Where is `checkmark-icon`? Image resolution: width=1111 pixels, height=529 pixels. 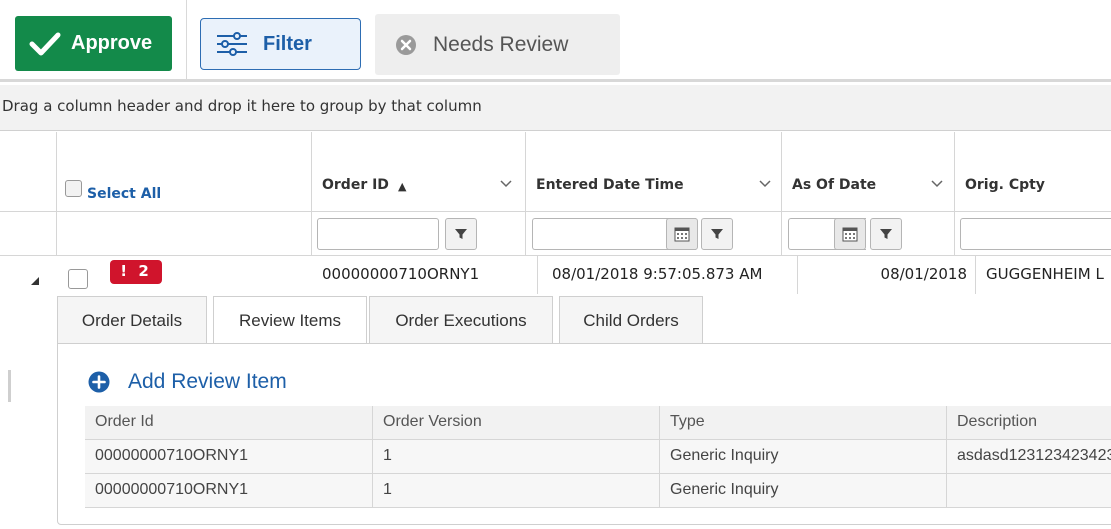 checkmark-icon is located at coordinates (45, 43).